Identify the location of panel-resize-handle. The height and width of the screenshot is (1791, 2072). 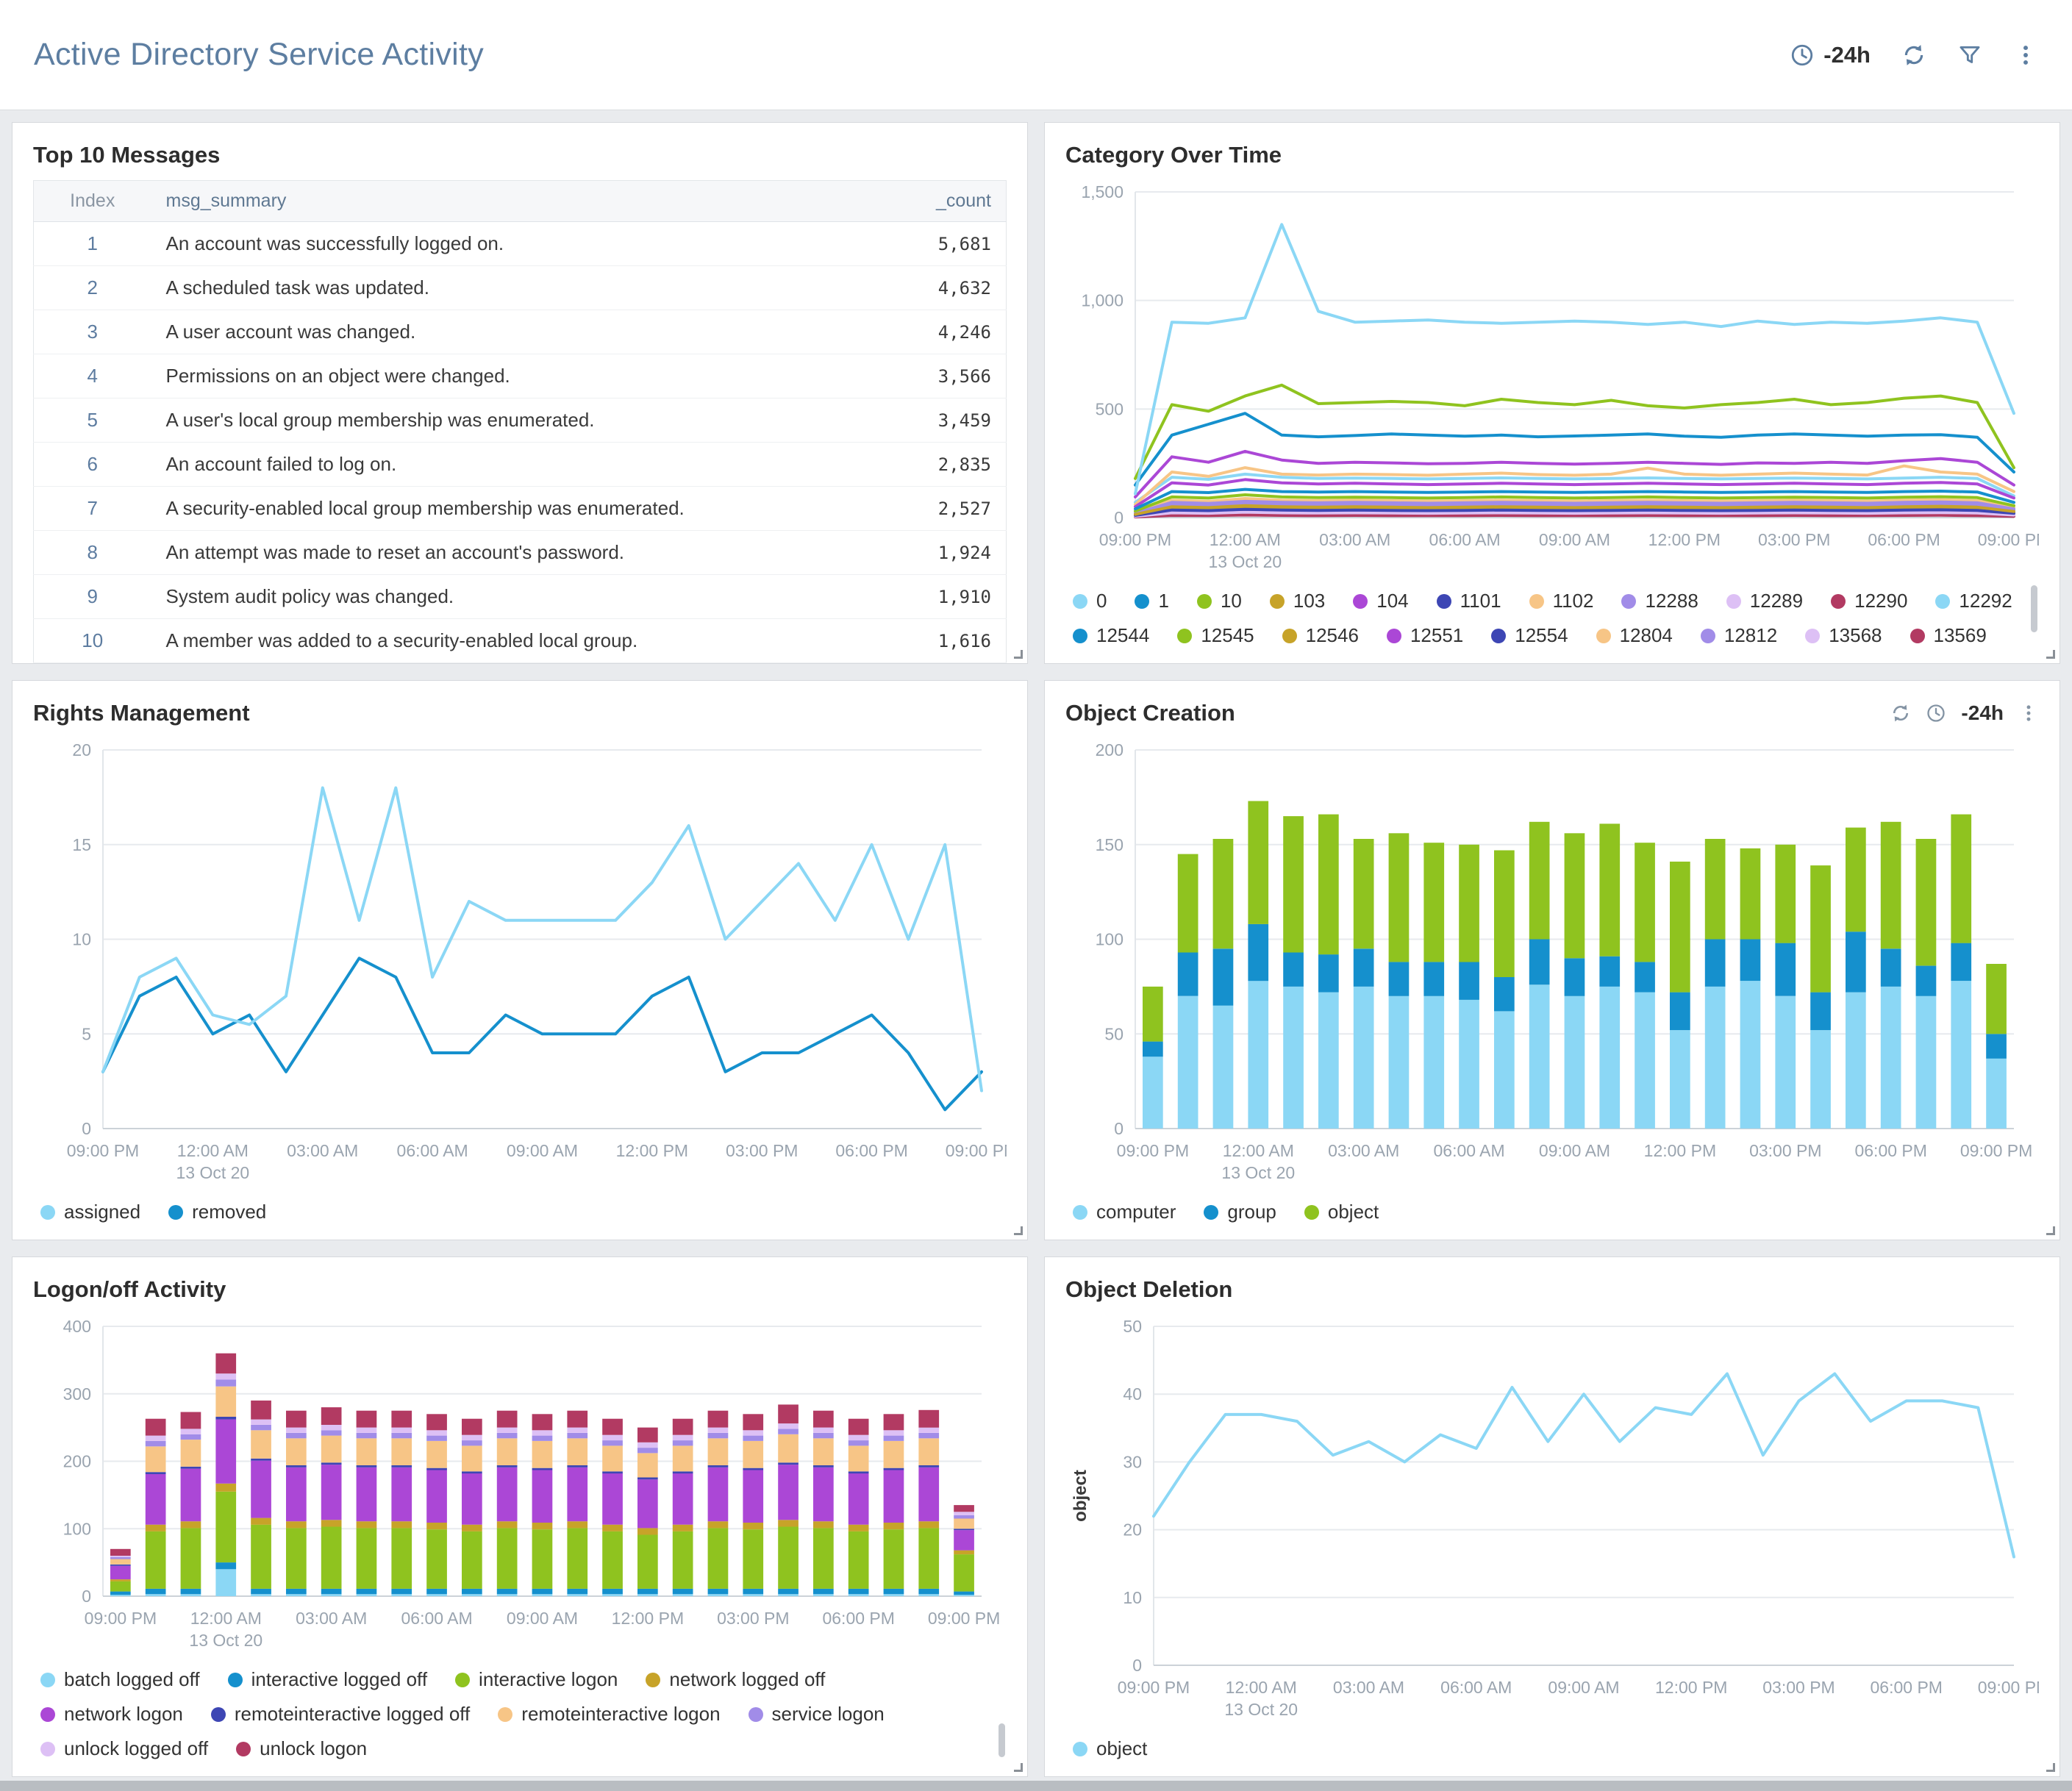
(1018, 654).